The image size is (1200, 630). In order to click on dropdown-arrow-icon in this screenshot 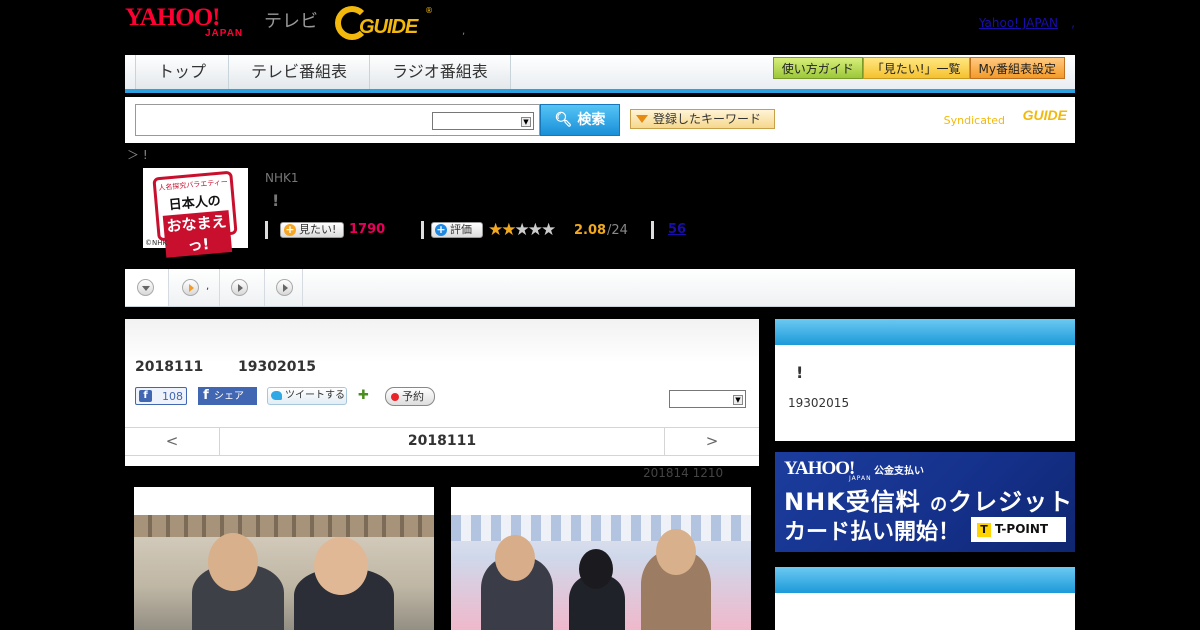, I will do `click(642, 119)`.